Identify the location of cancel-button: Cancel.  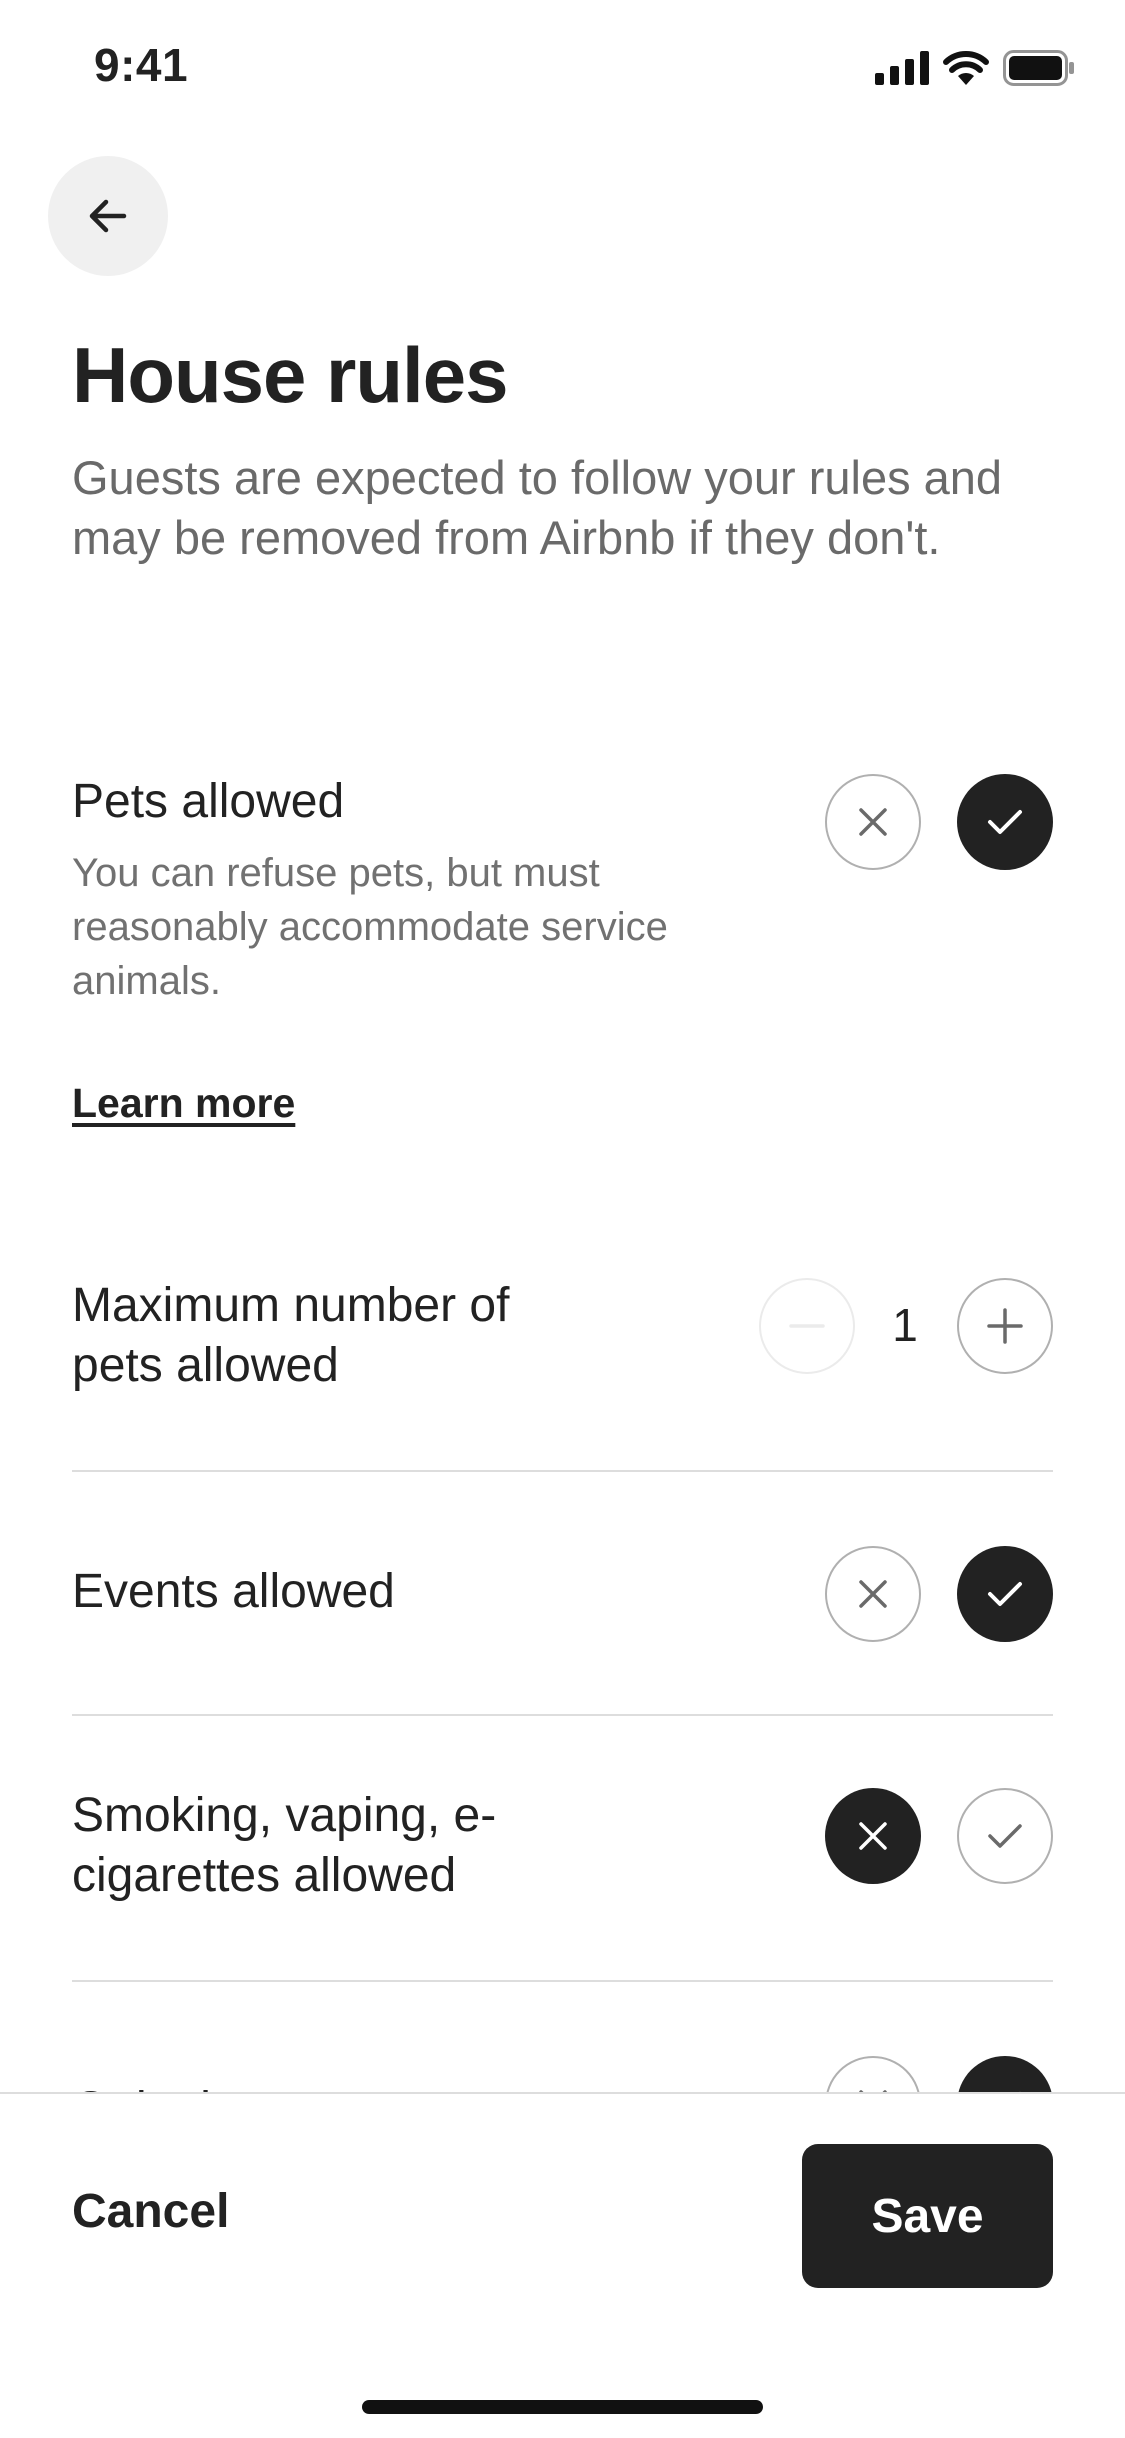
(150, 2211).